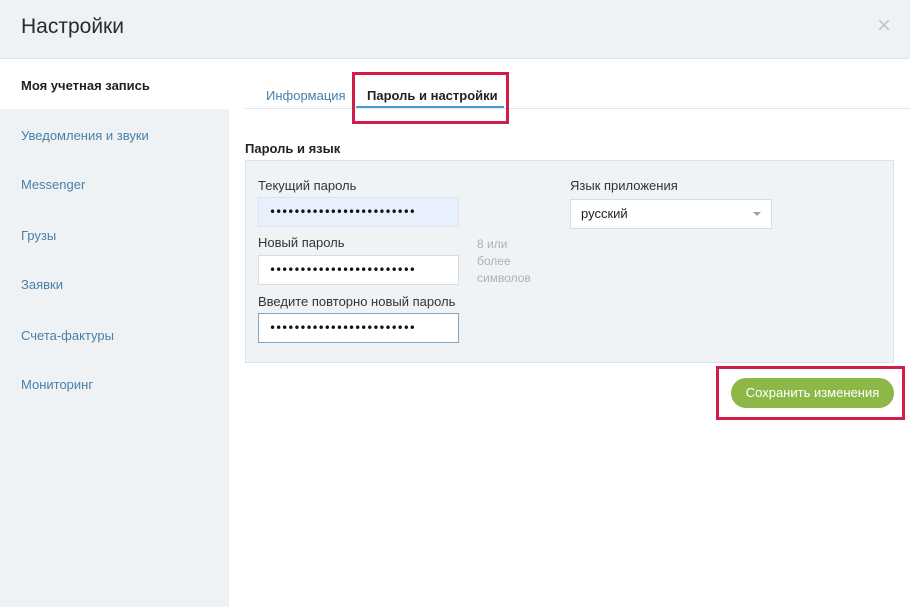 This screenshot has height=607, width=910. Describe the element at coordinates (42, 284) in the screenshot. I see `sidebar-item-requests: Заявки` at that location.